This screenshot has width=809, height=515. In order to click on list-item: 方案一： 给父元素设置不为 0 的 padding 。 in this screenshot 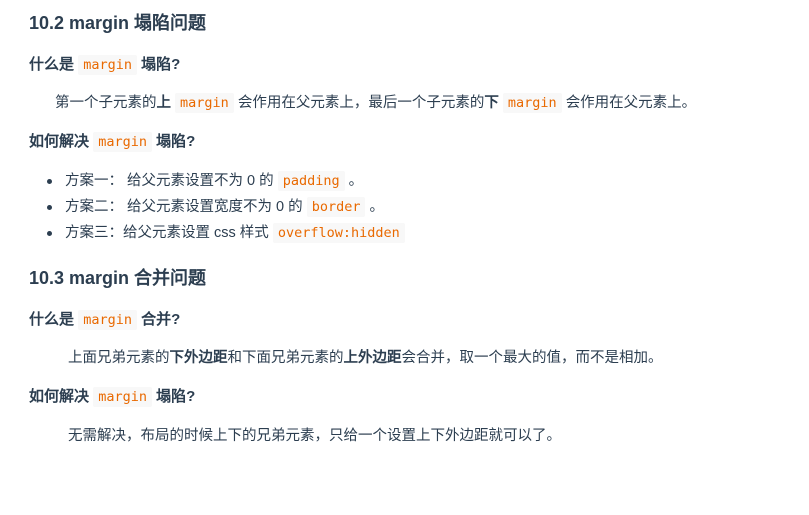, I will do `click(226, 181)`.